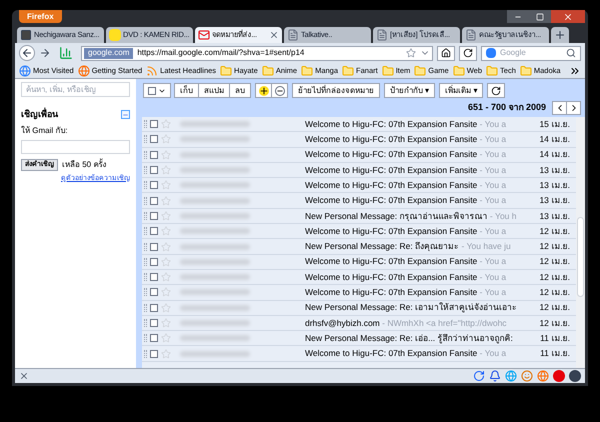 The height and width of the screenshot is (422, 600). Describe the element at coordinates (257, 53) in the screenshot. I see `address-bar: google.com https://mail.google.com/mail/?shva=1#sent/p14` at that location.